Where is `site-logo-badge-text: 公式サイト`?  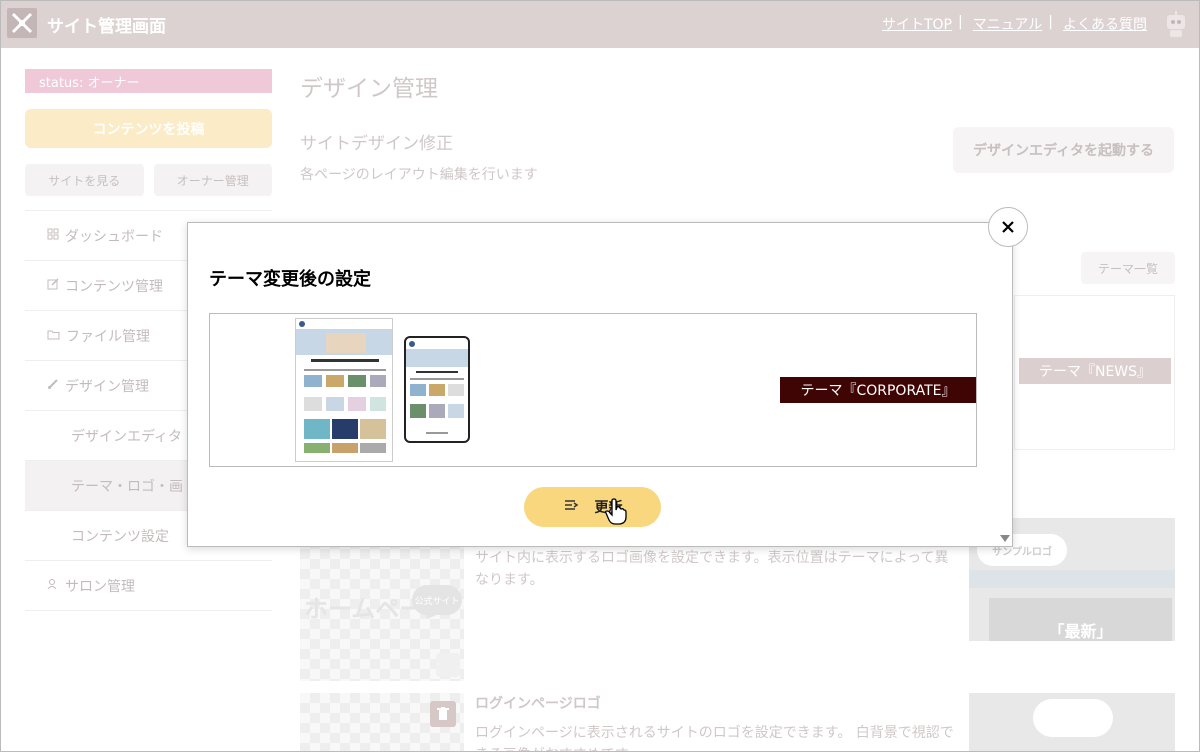
site-logo-badge-text: 公式サイト is located at coordinates (437, 601).